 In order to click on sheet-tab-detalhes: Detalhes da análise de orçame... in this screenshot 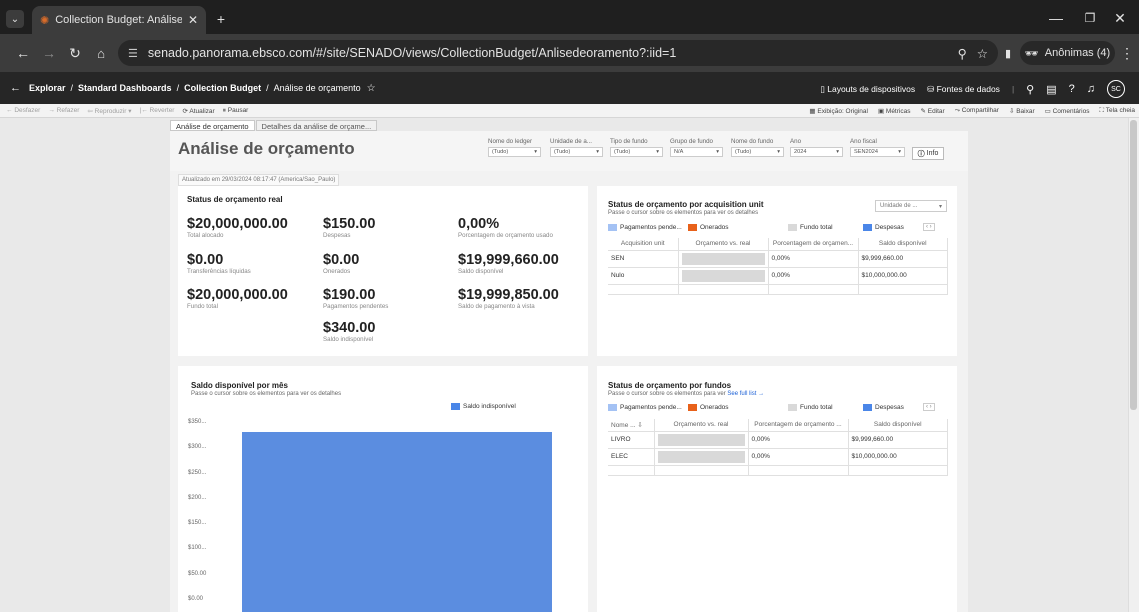, I will do `click(316, 125)`.